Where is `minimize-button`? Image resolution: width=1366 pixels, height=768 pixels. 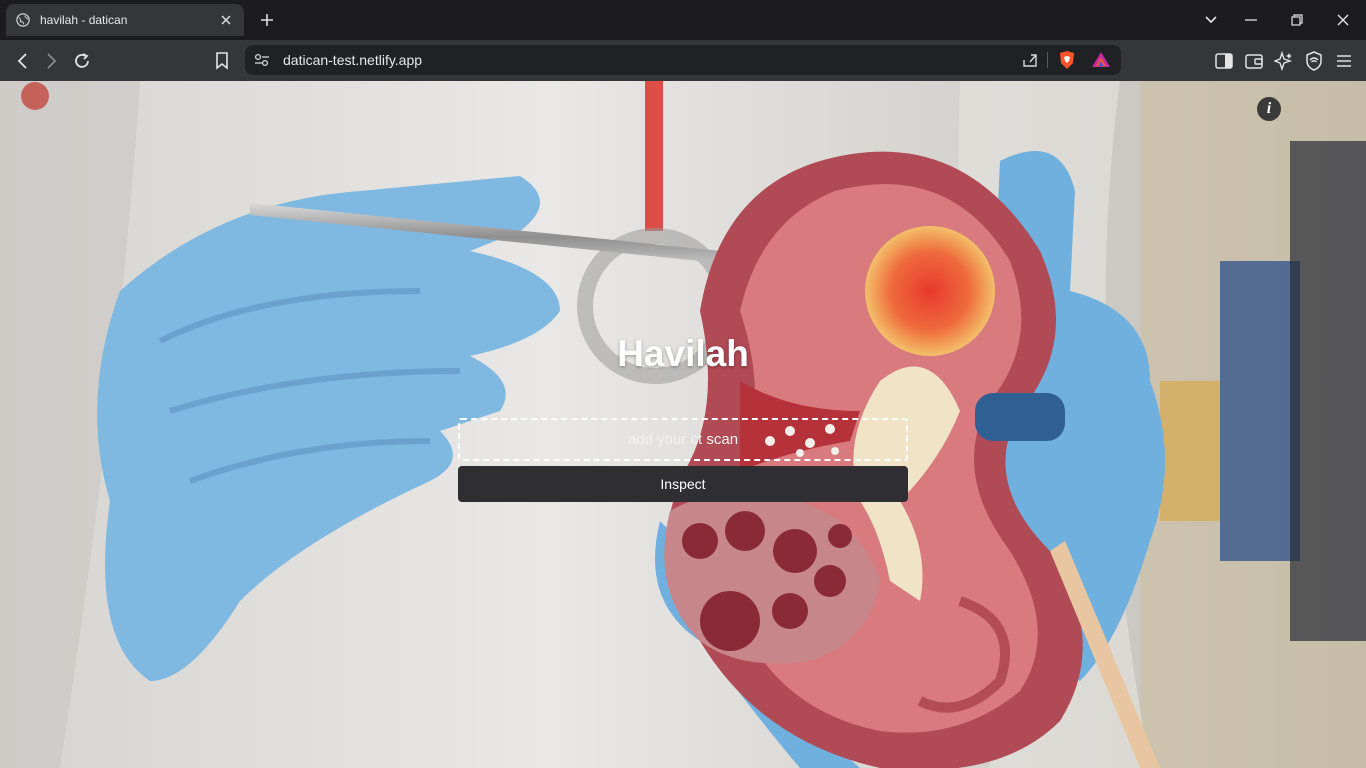
minimize-button is located at coordinates (1251, 20).